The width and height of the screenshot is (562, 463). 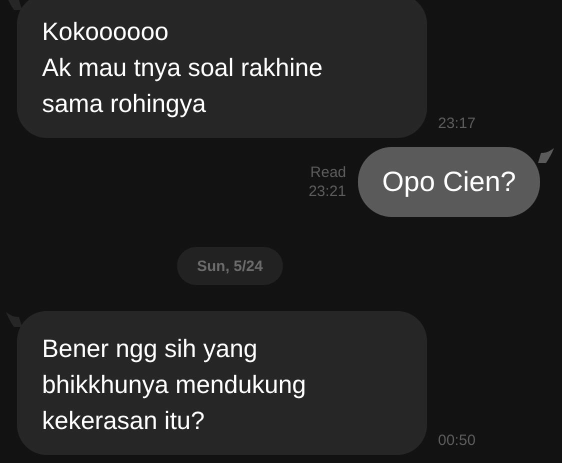 I want to click on read-status: Read 23:21, so click(x=327, y=182).